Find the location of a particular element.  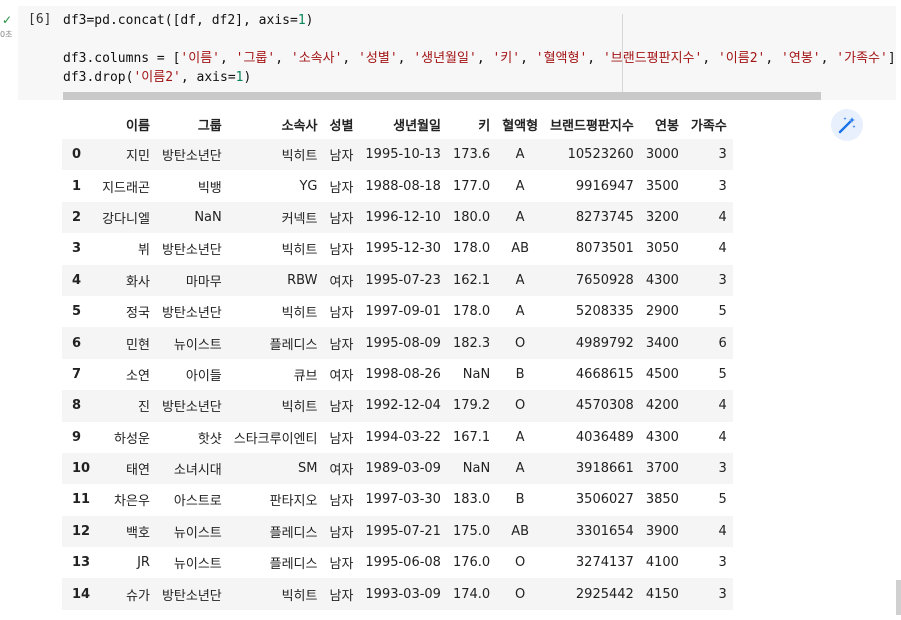

table-cell: 179.2 is located at coordinates (471, 406).